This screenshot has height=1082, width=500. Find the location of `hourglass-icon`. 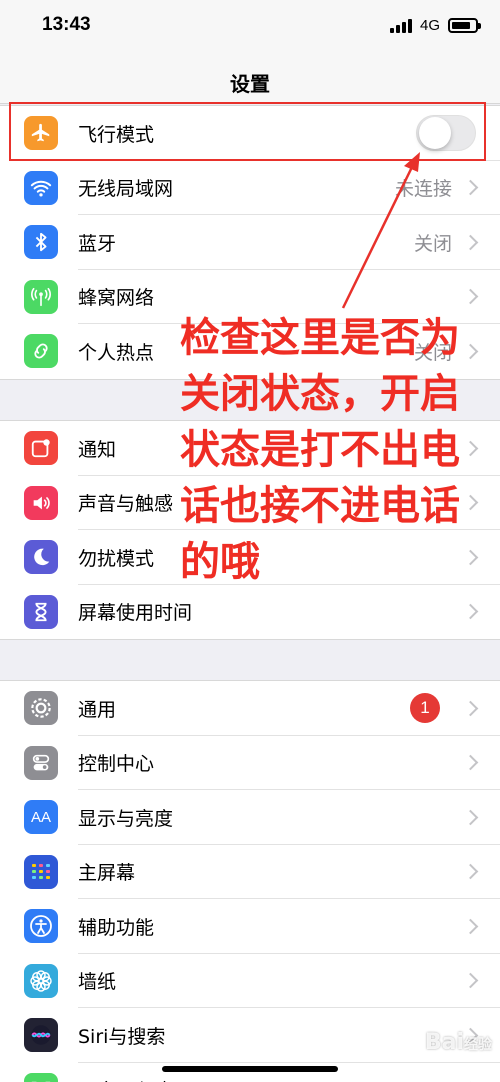

hourglass-icon is located at coordinates (41, 611).